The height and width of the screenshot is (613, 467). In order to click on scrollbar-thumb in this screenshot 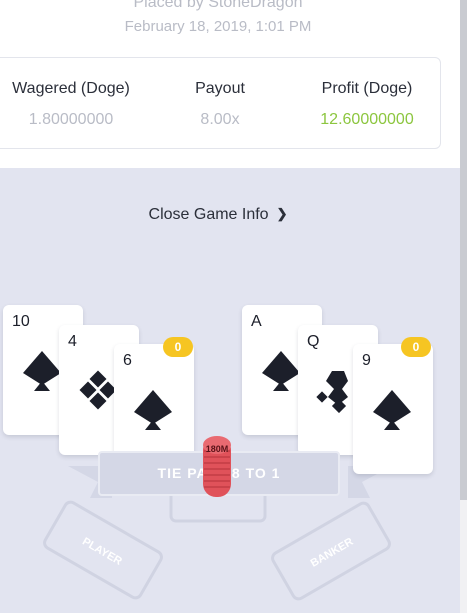, I will do `click(463, 250)`.